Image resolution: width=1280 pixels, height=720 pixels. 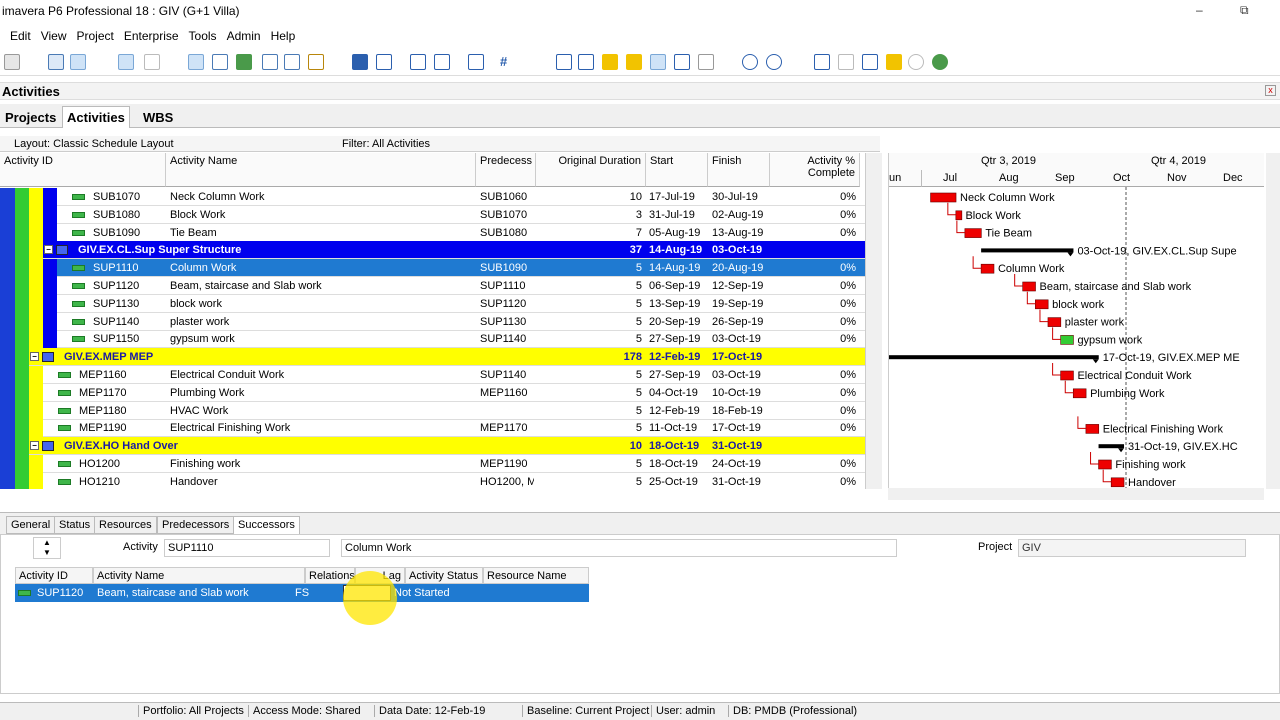 I want to click on close-icon: x, so click(x=1270, y=90).